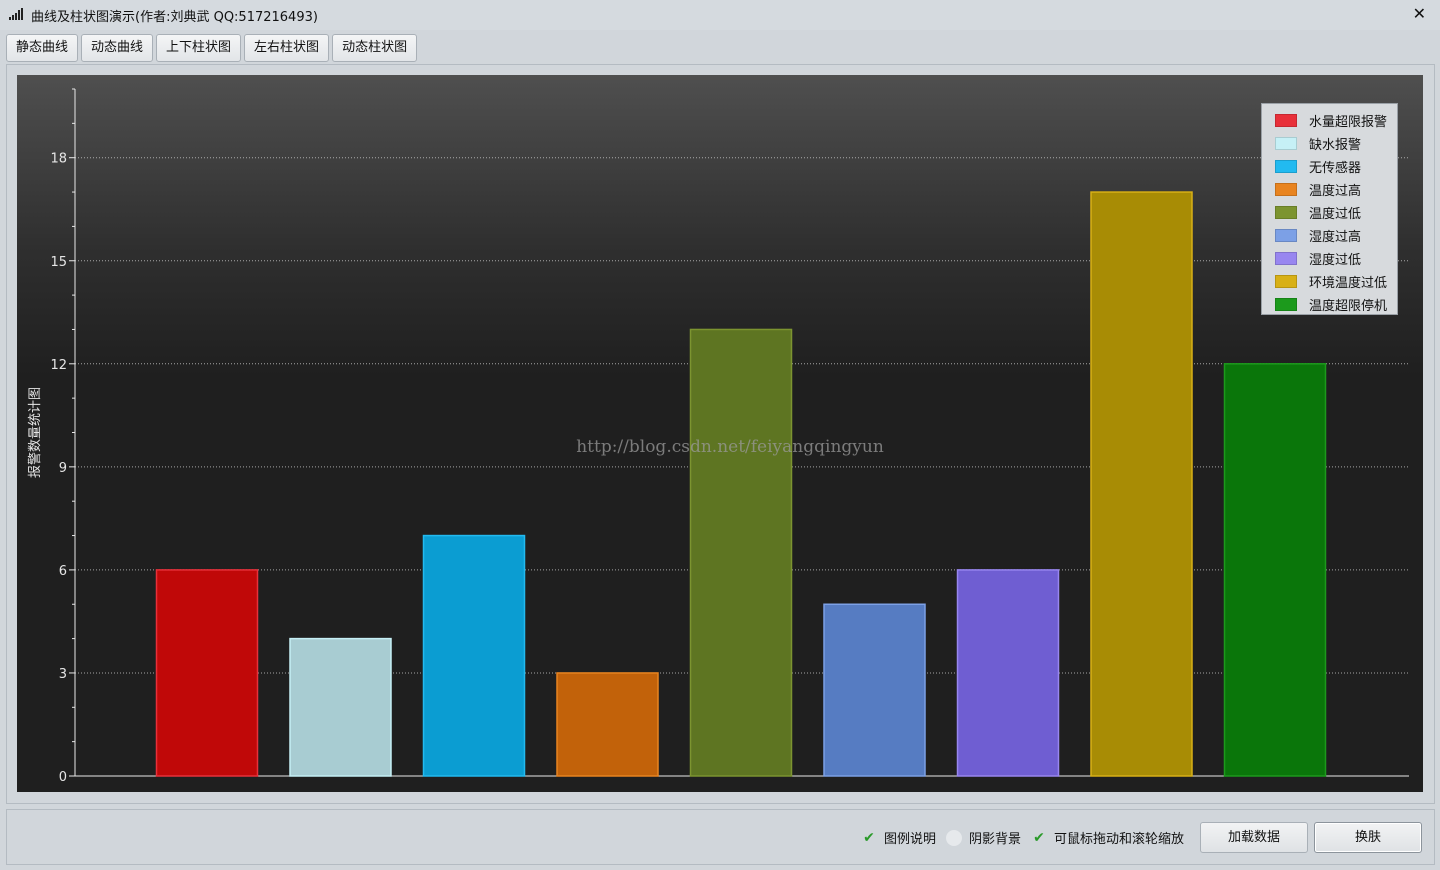  I want to click on legend-label: 温度过低, so click(1335, 214).